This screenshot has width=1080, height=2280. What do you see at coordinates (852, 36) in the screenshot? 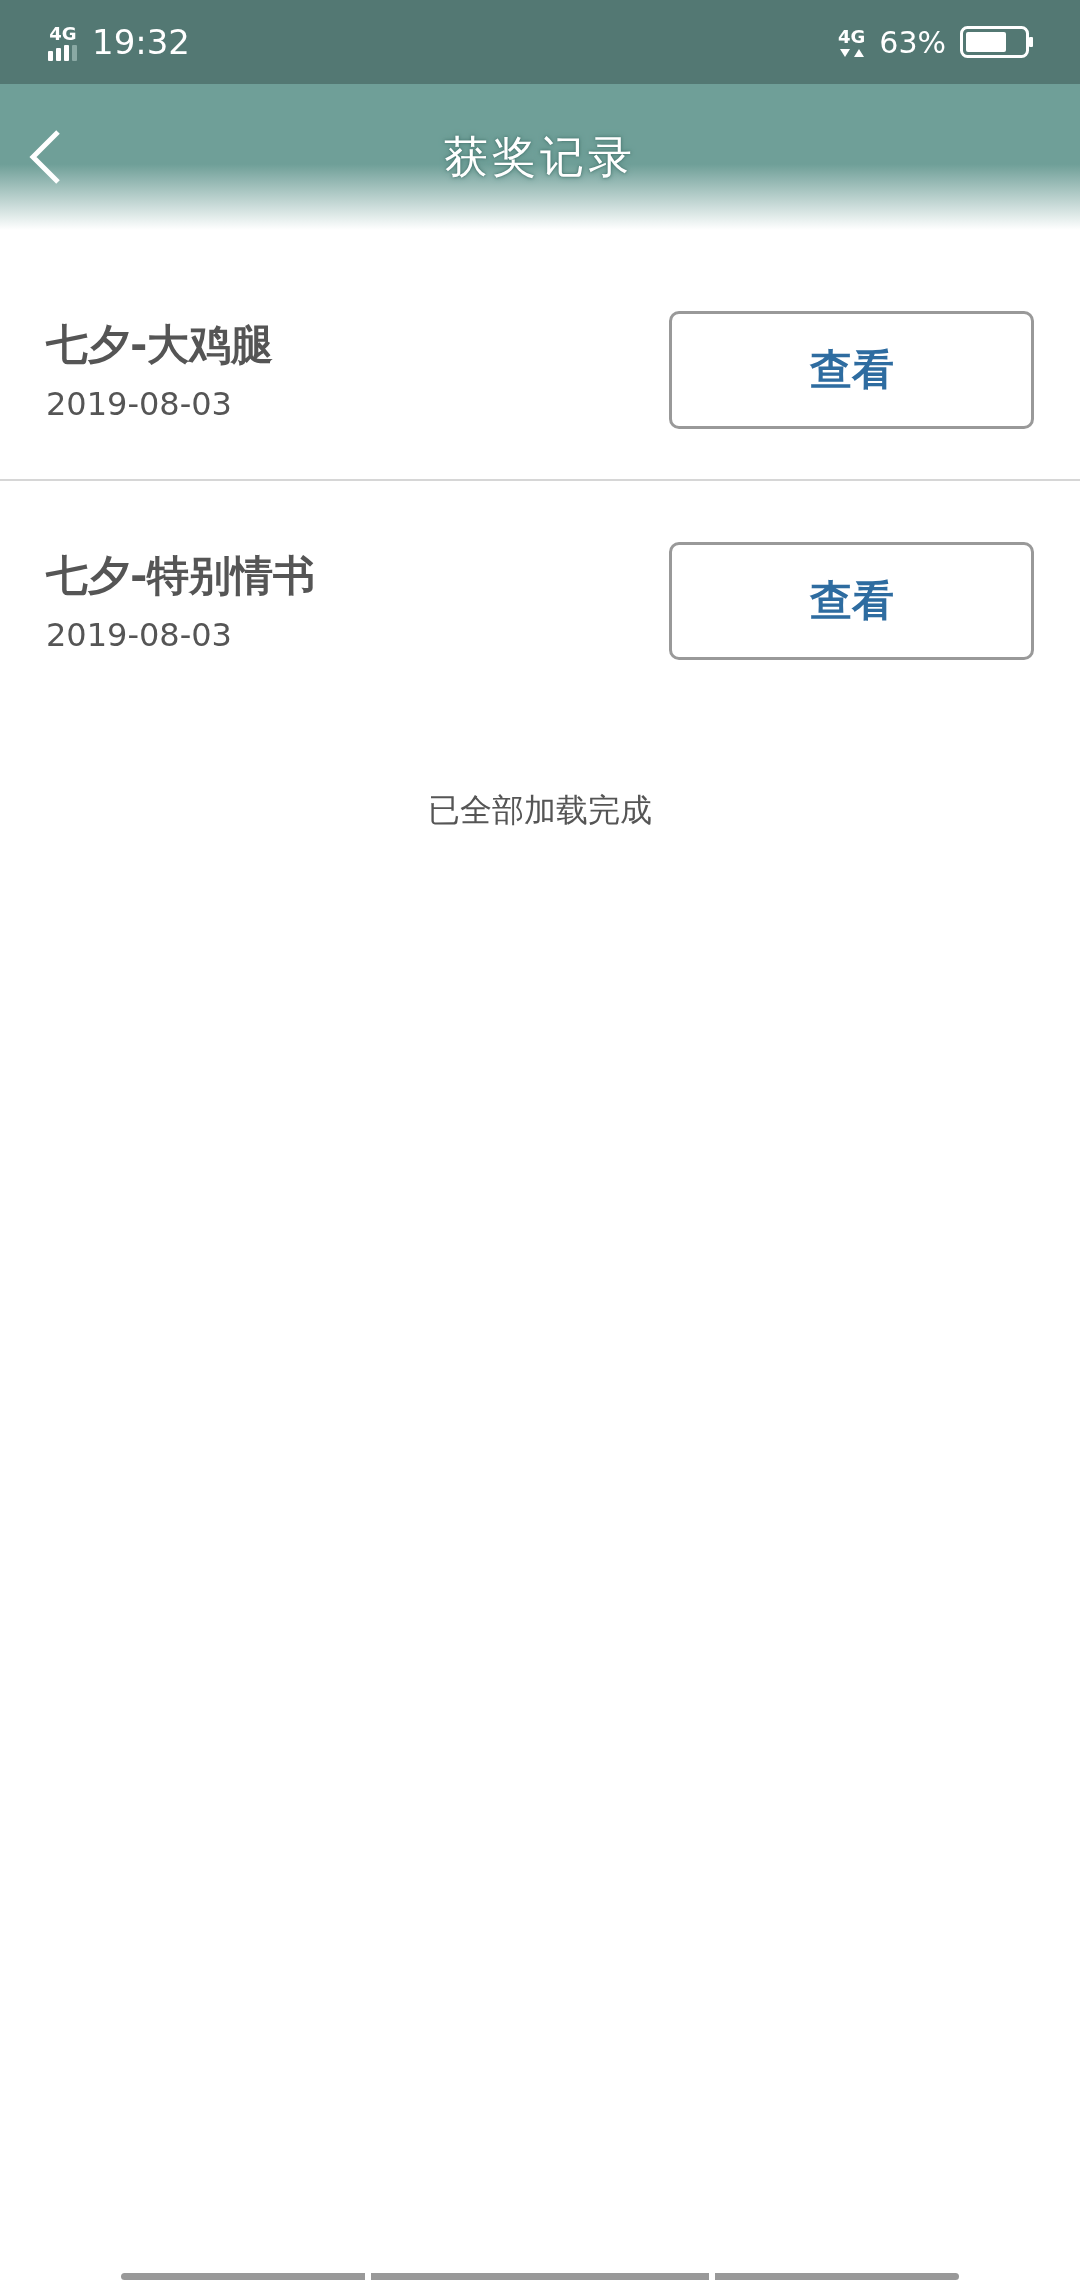
I see `data-network-label: 4G` at bounding box center [852, 36].